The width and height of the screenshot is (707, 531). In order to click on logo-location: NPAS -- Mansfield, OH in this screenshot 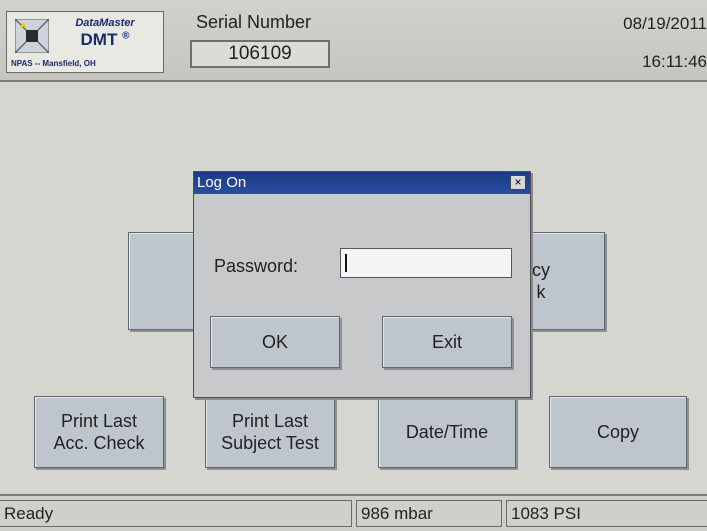, I will do `click(53, 63)`.